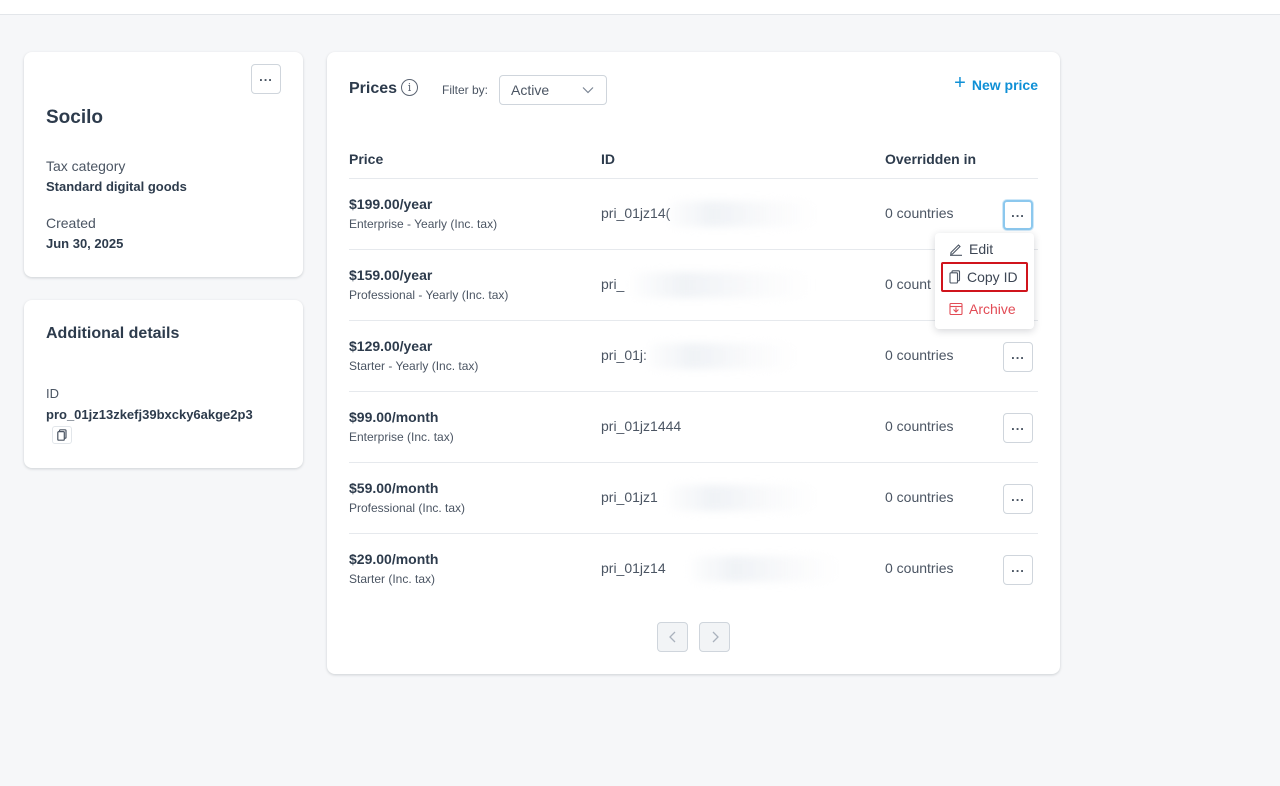  I want to click on menu-item-archive: Archive, so click(982, 309).